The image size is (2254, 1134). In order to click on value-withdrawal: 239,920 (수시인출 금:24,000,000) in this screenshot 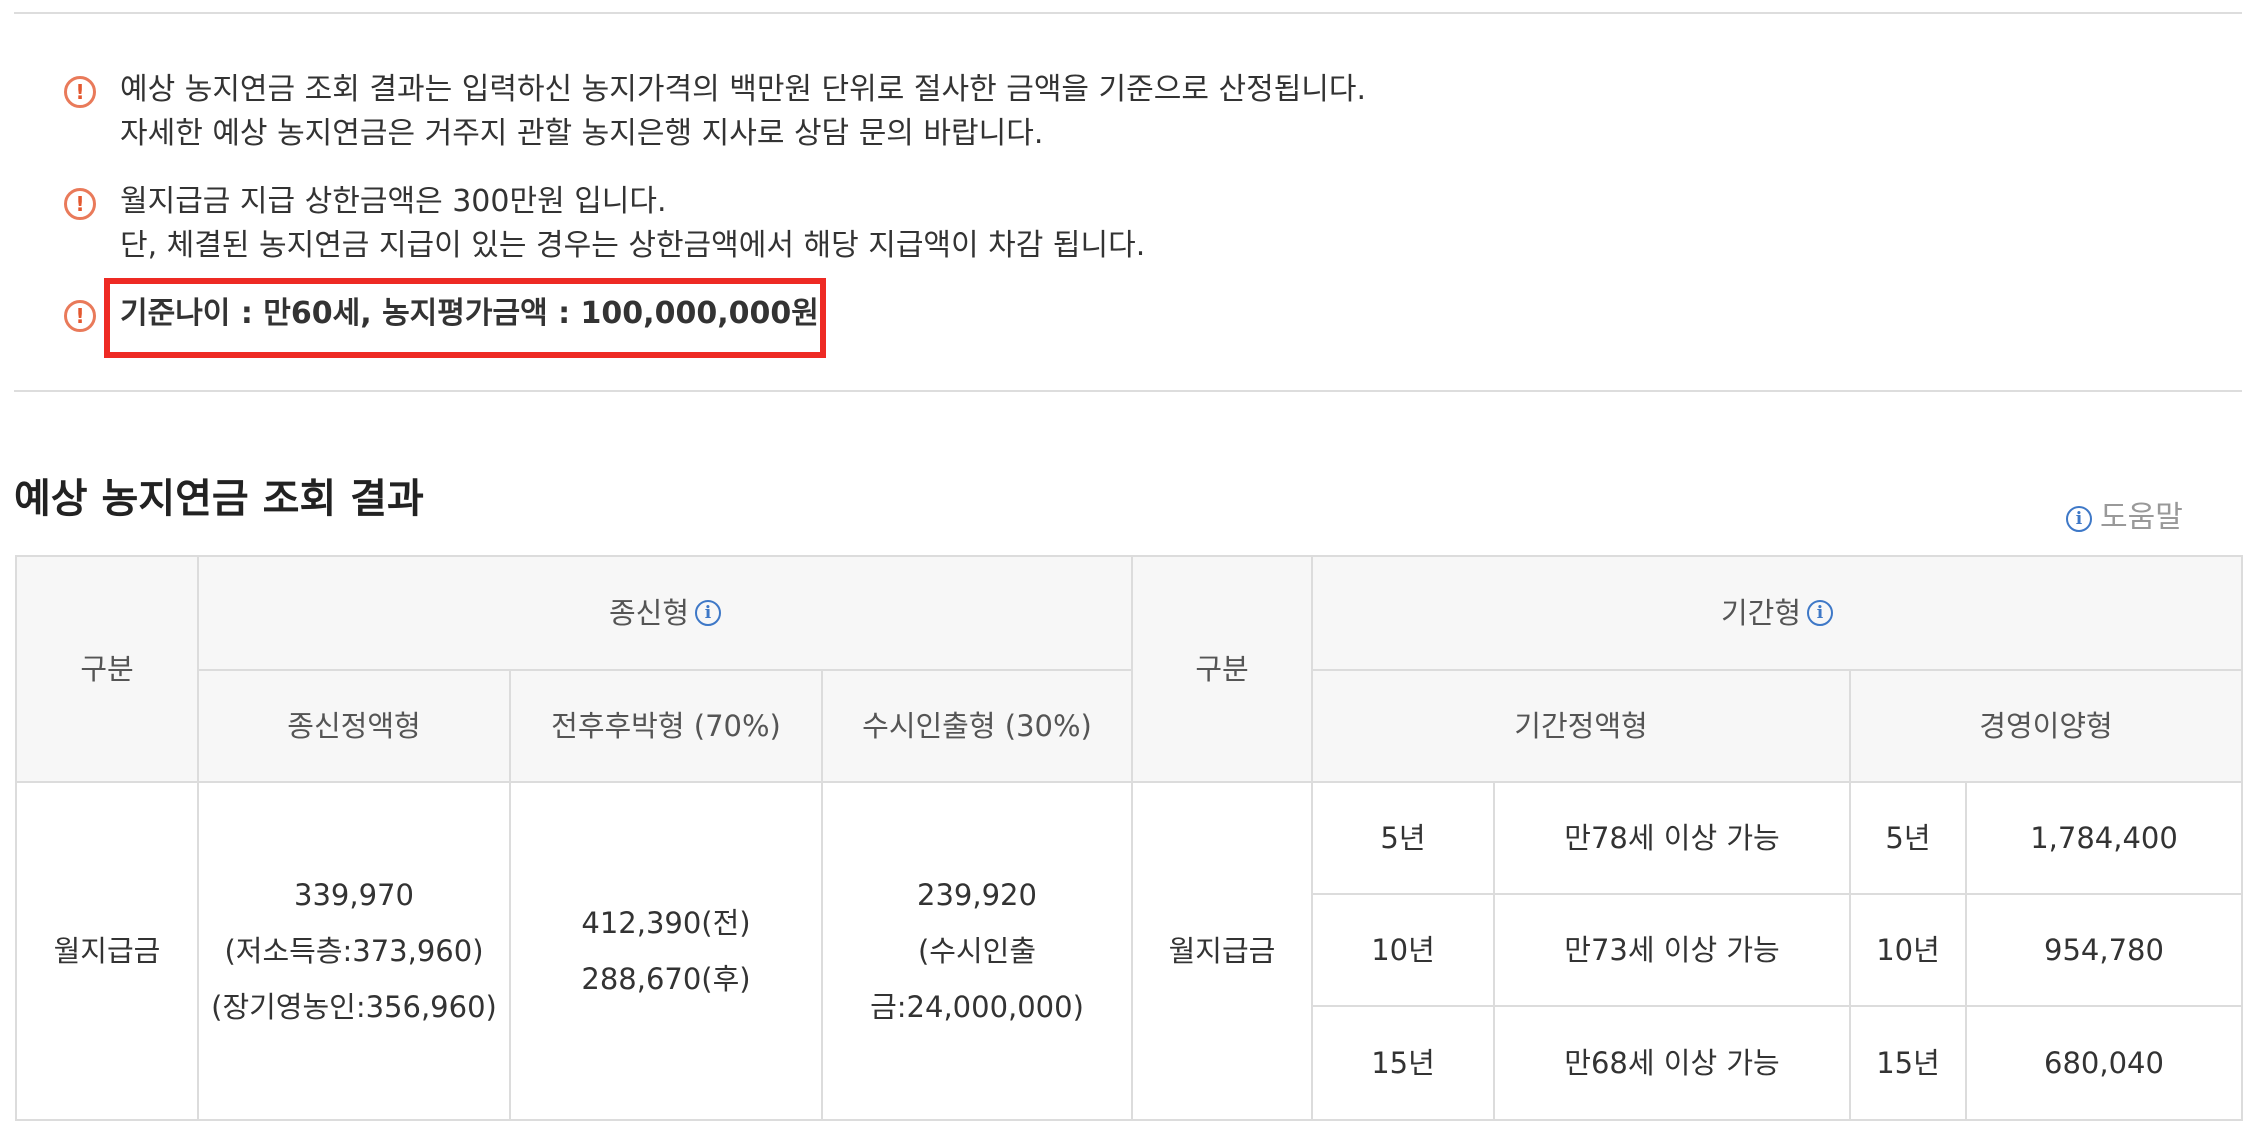, I will do `click(977, 951)`.